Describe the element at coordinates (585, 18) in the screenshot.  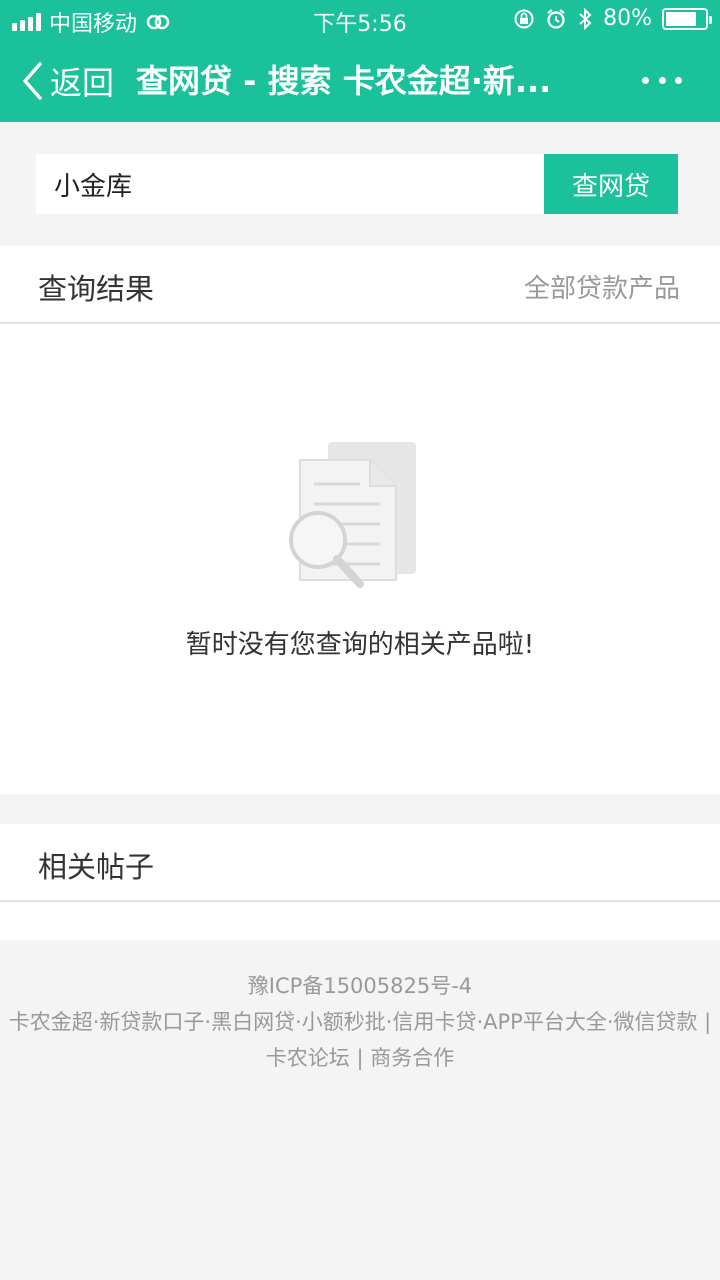
I see `bluetooth-icon` at that location.